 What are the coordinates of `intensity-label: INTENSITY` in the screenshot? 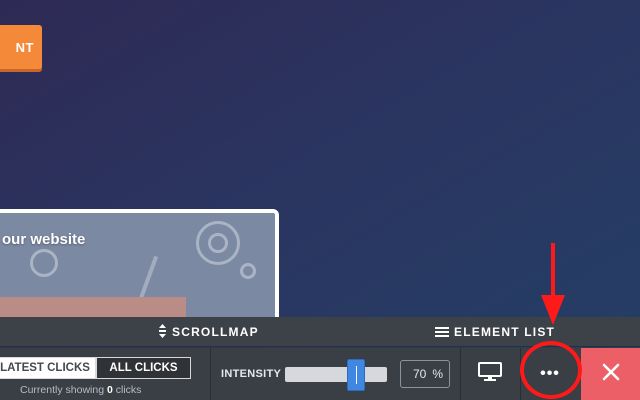 It's located at (251, 374).